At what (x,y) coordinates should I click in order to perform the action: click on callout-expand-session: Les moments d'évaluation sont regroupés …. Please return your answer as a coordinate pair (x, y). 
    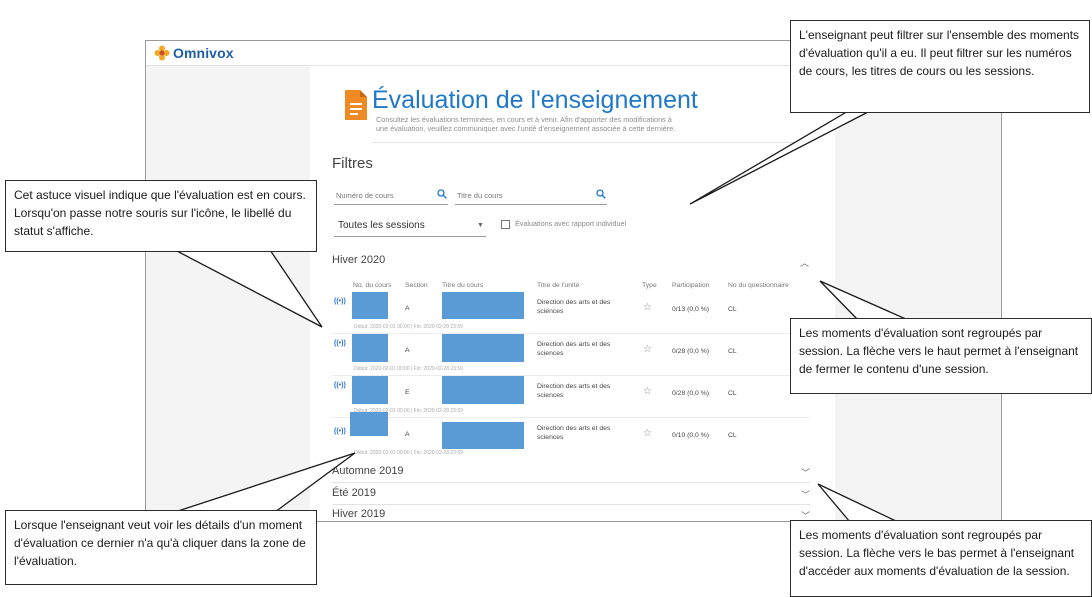
    Looking at the image, I should click on (941, 558).